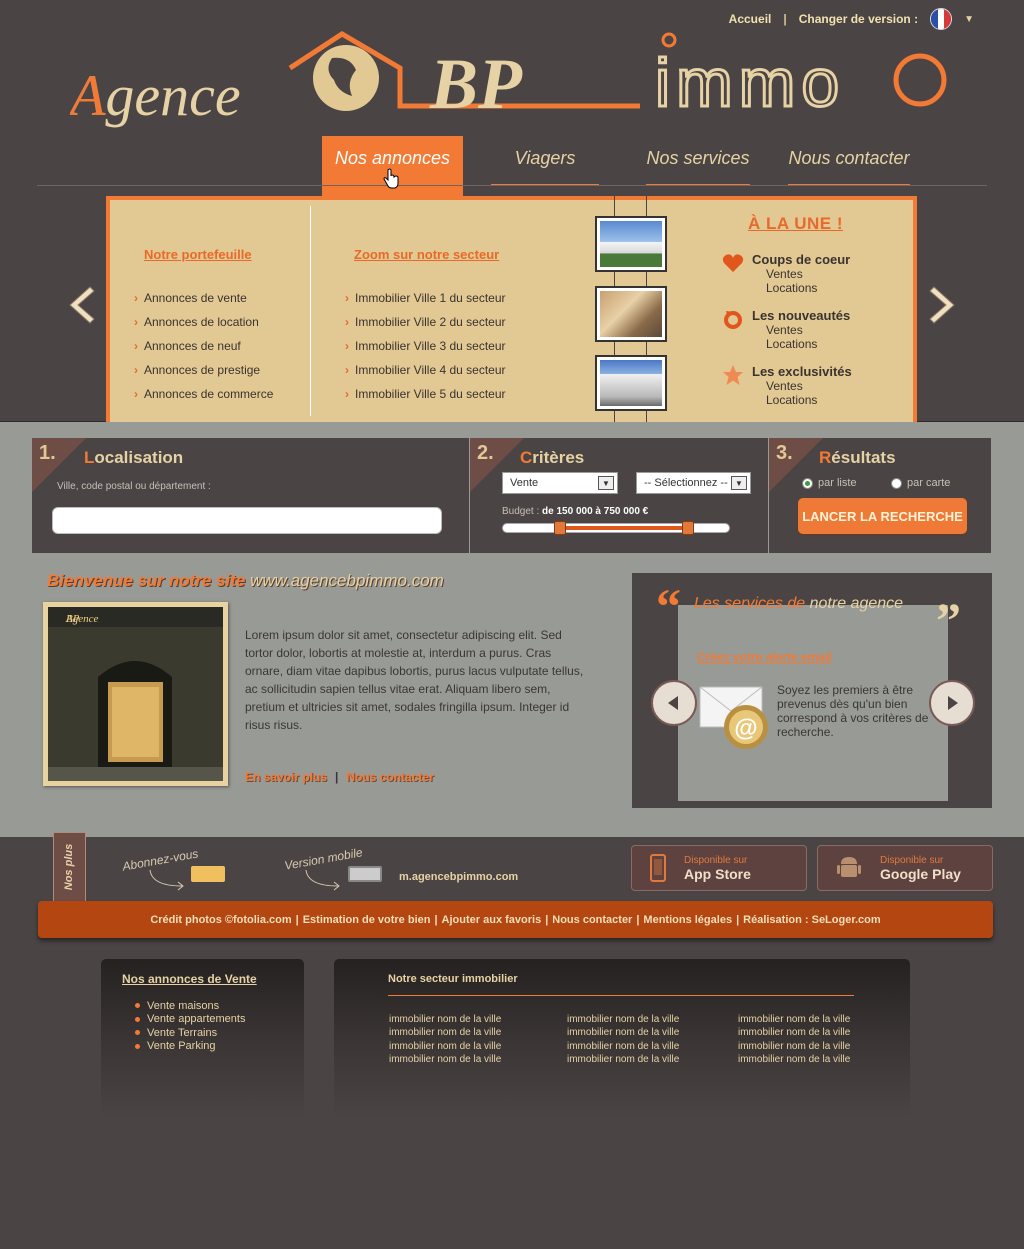 The image size is (1024, 1249). Describe the element at coordinates (698, 166) in the screenshot. I see `nav-item-nos-services: Nos services` at that location.